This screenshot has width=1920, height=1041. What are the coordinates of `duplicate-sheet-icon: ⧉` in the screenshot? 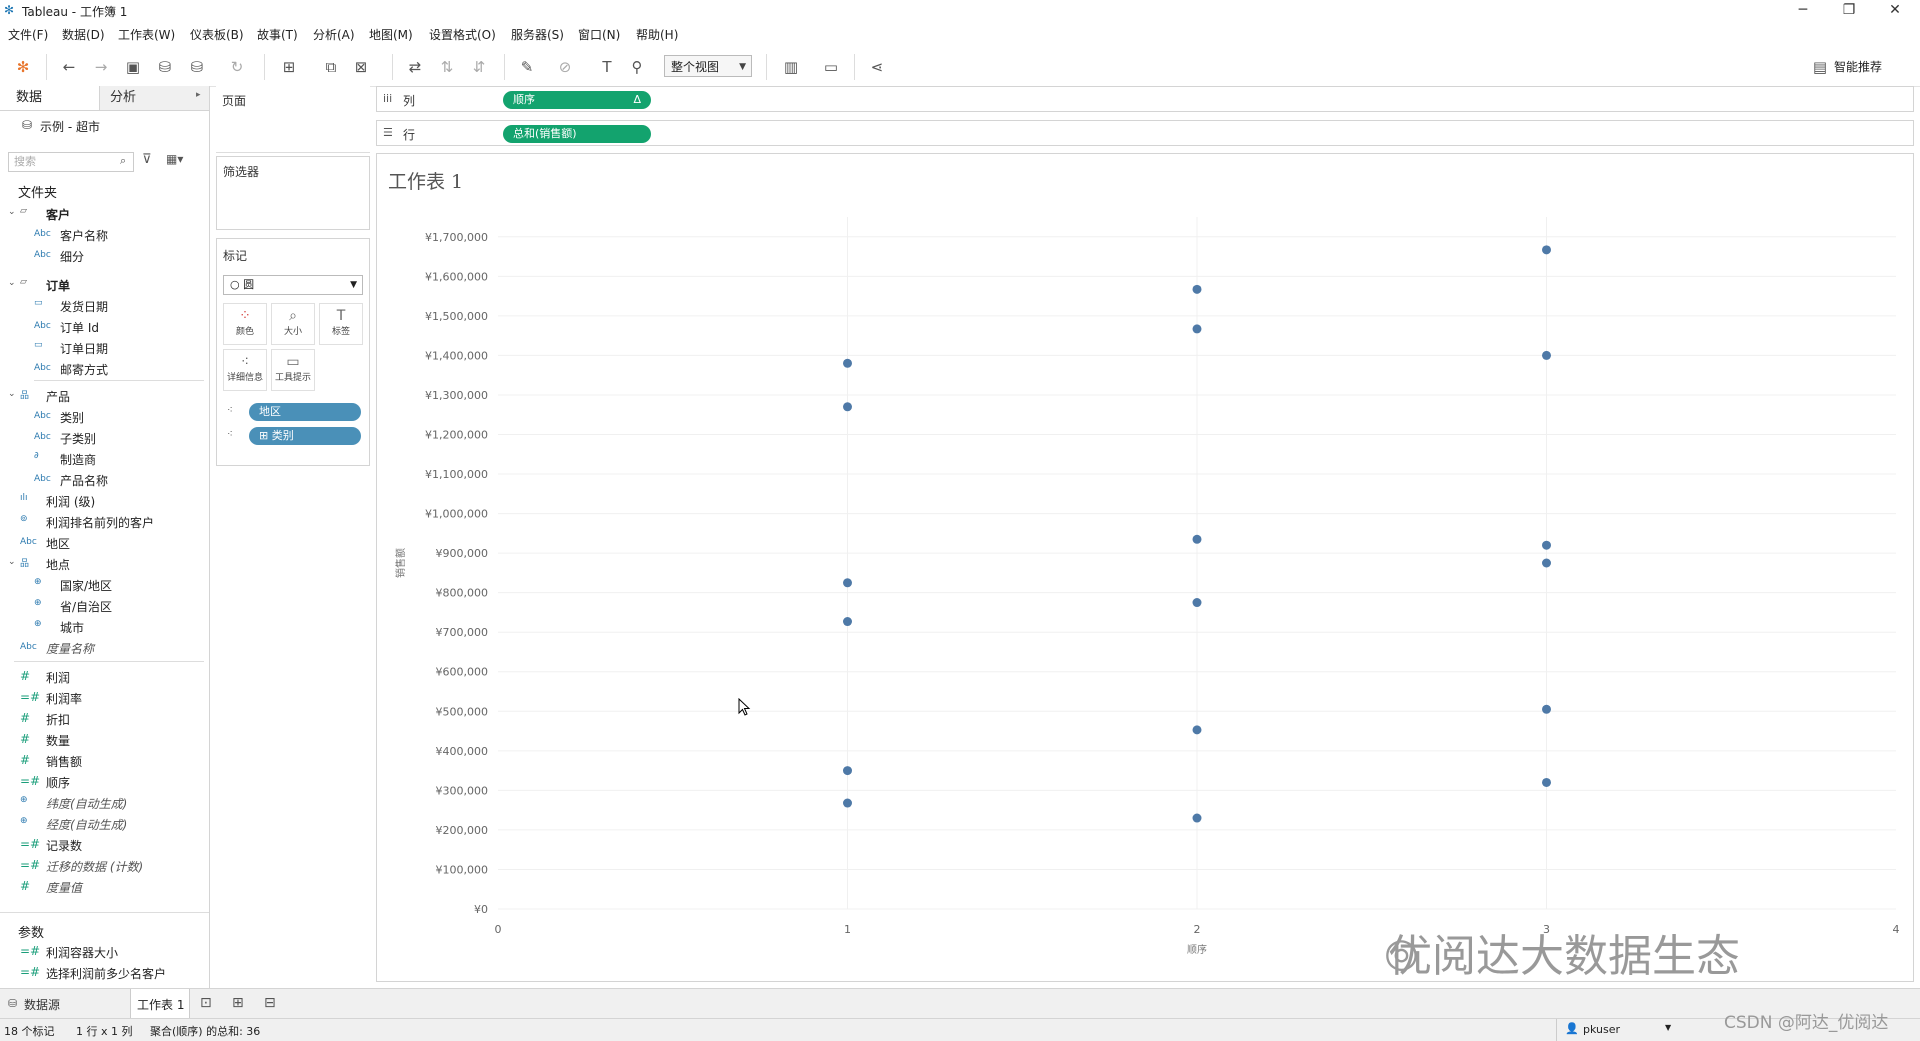 It's located at (331, 67).